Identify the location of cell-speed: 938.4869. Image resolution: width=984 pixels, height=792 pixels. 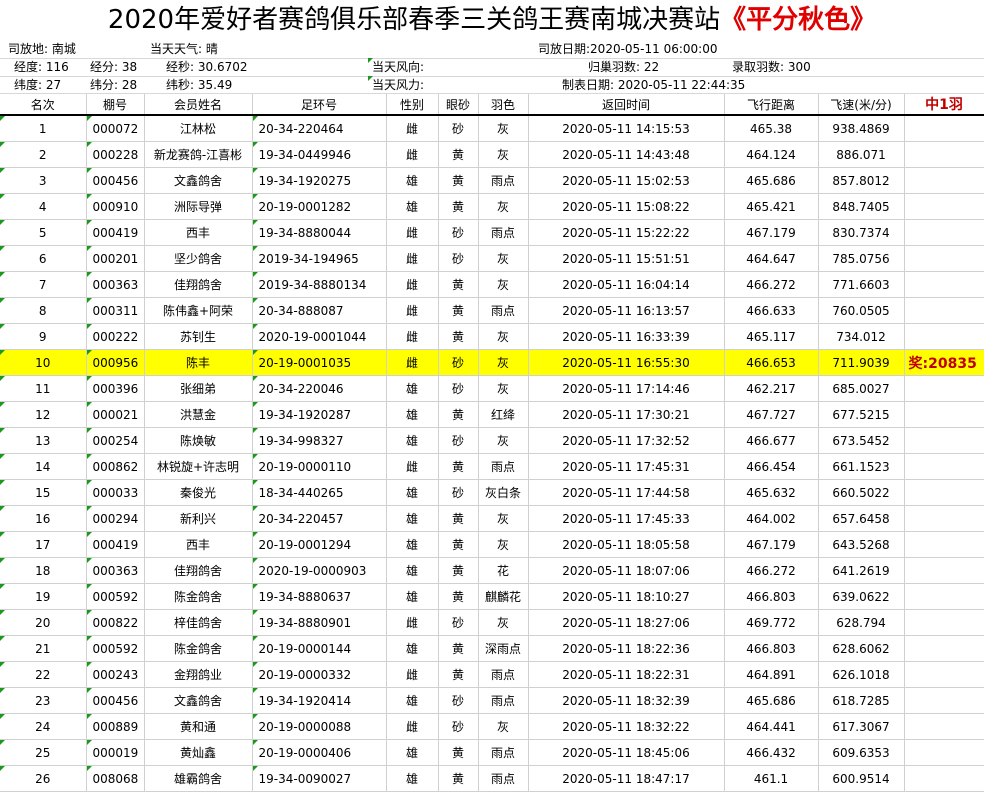
(861, 128).